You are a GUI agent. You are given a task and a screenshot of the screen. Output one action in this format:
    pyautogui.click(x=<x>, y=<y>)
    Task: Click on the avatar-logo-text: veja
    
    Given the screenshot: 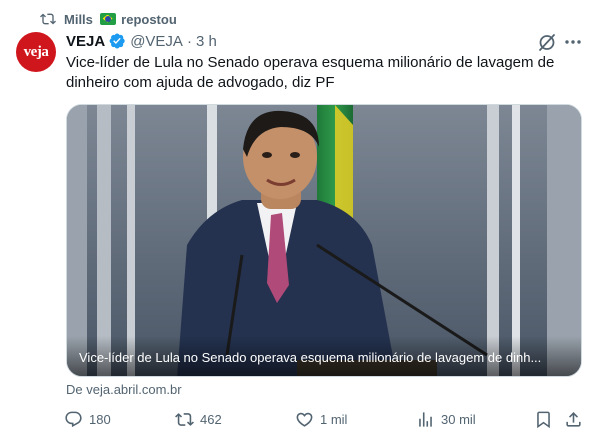 What is the action you would take?
    pyautogui.click(x=36, y=51)
    